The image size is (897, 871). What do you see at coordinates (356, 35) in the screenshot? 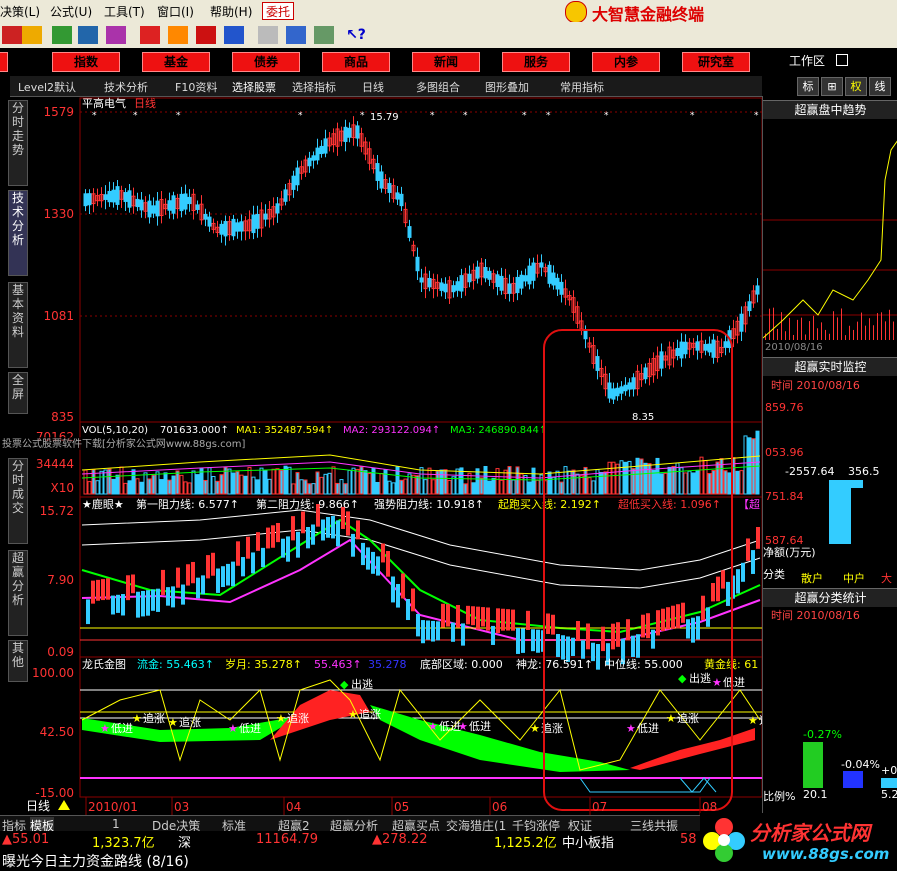
I see `help-cursor-icon: ↖?` at bounding box center [356, 35].